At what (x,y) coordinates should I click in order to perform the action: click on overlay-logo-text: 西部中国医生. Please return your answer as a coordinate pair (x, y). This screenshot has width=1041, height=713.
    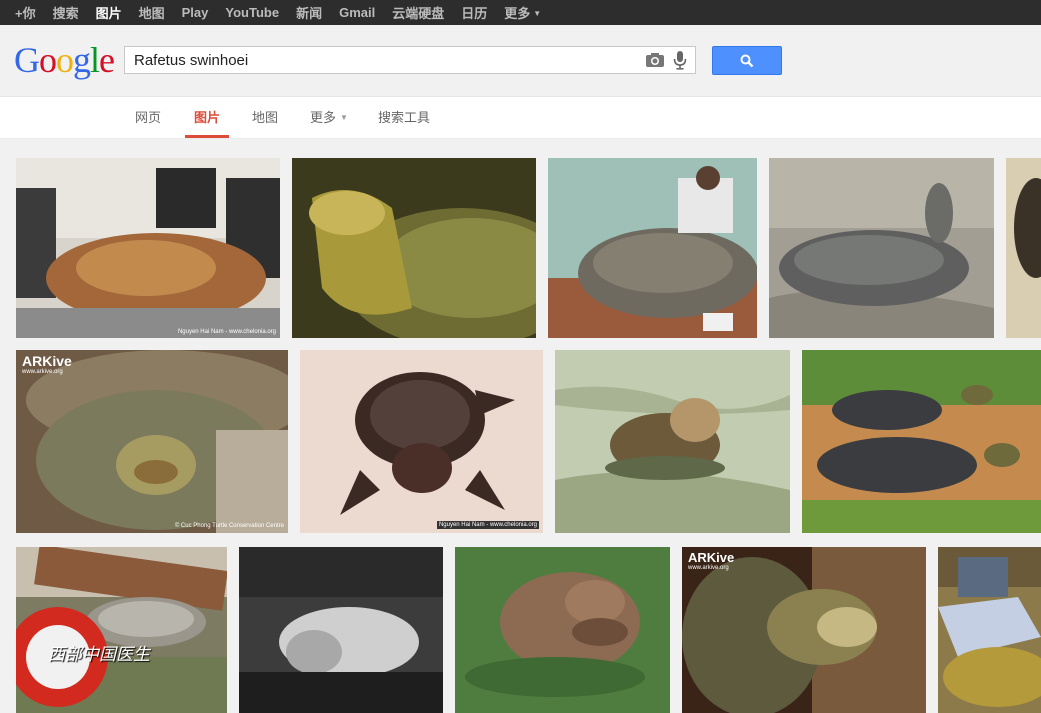
    Looking at the image, I should click on (99, 655).